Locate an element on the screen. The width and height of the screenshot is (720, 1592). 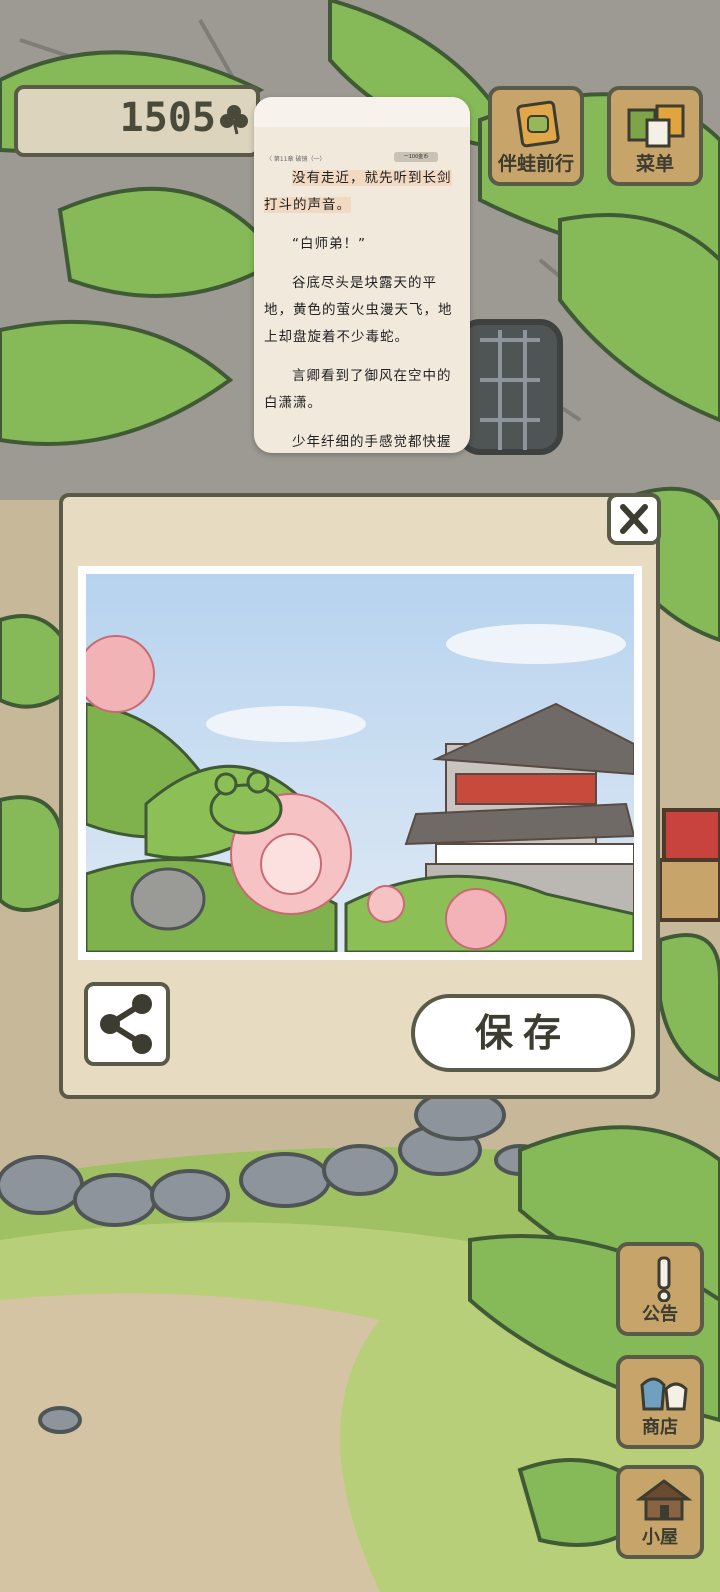
share-icon is located at coordinates (126, 1024).